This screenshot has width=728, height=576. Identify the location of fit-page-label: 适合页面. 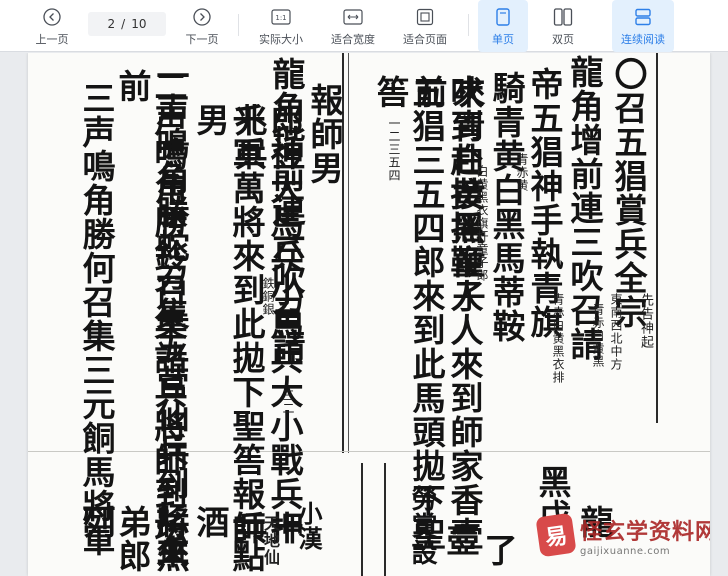
(425, 39).